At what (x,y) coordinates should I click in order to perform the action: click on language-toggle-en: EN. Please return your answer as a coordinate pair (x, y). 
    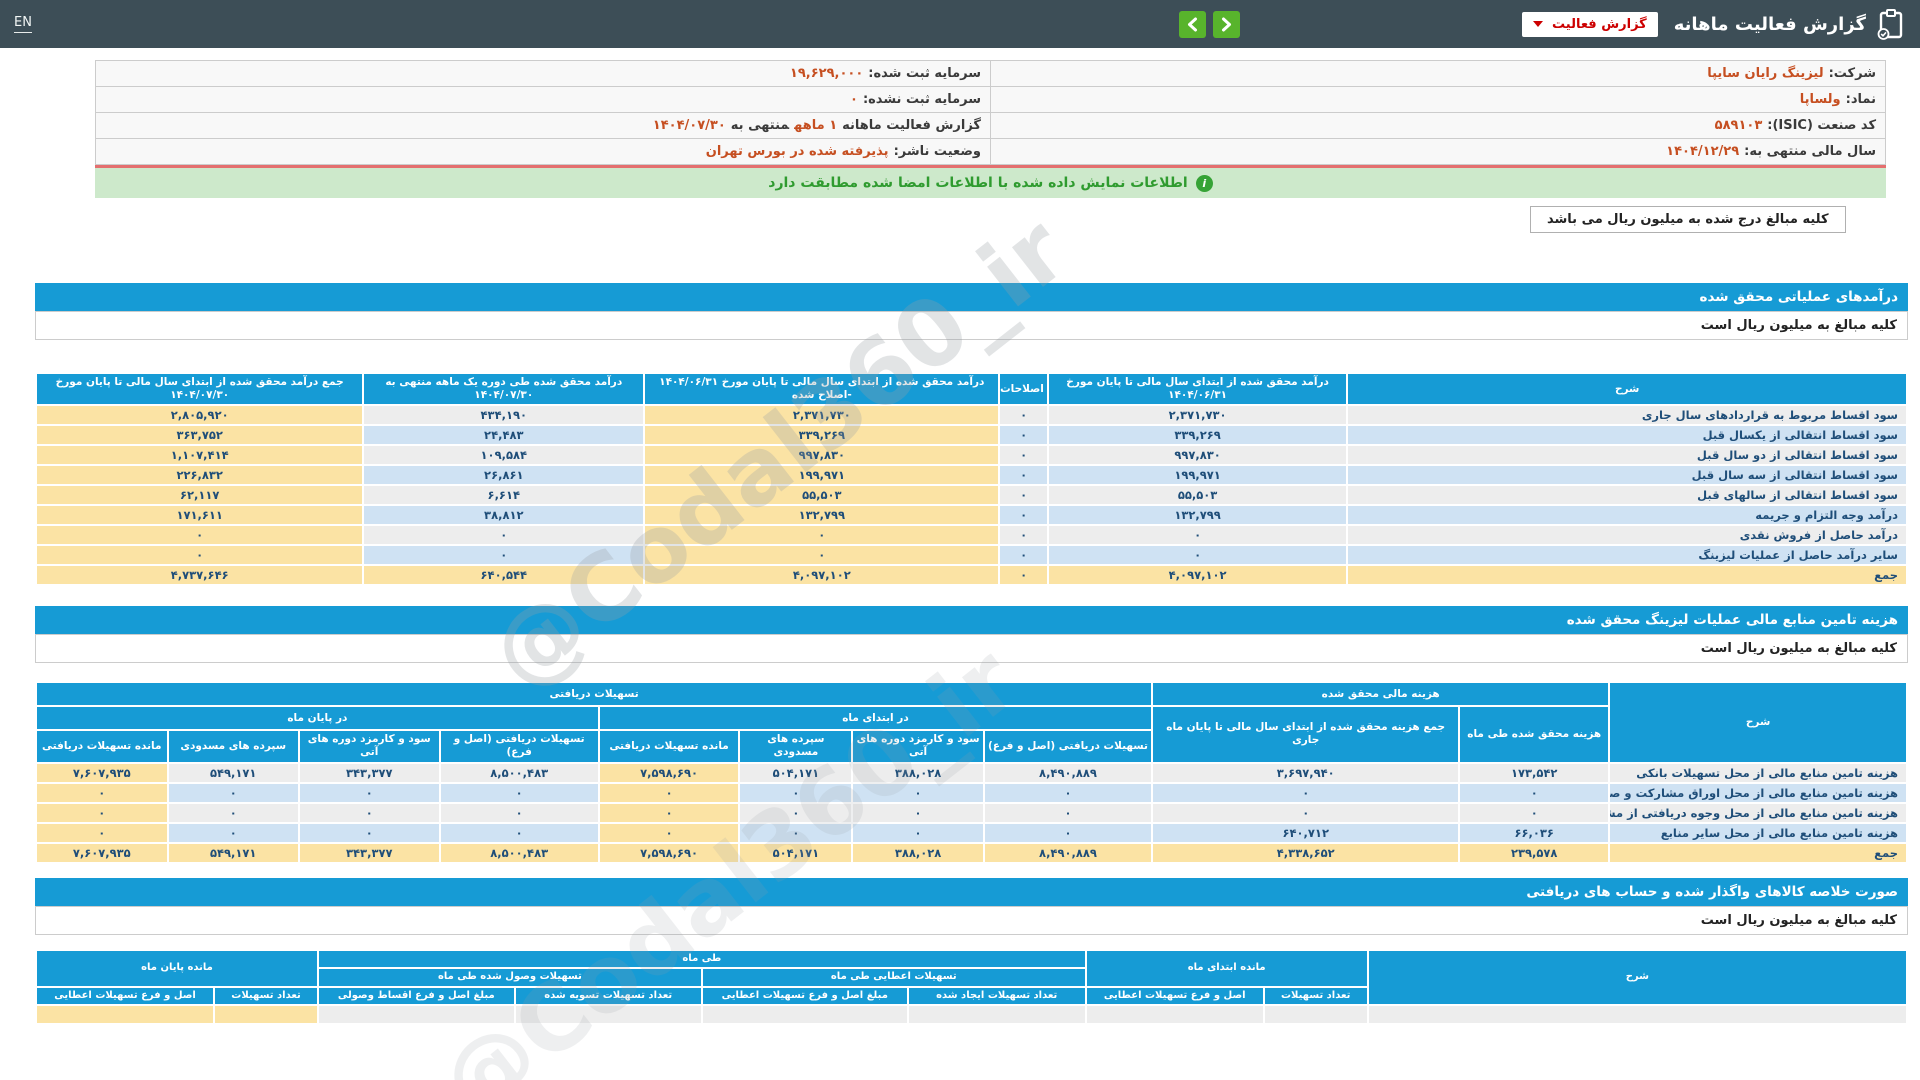
    Looking at the image, I should click on (23, 24).